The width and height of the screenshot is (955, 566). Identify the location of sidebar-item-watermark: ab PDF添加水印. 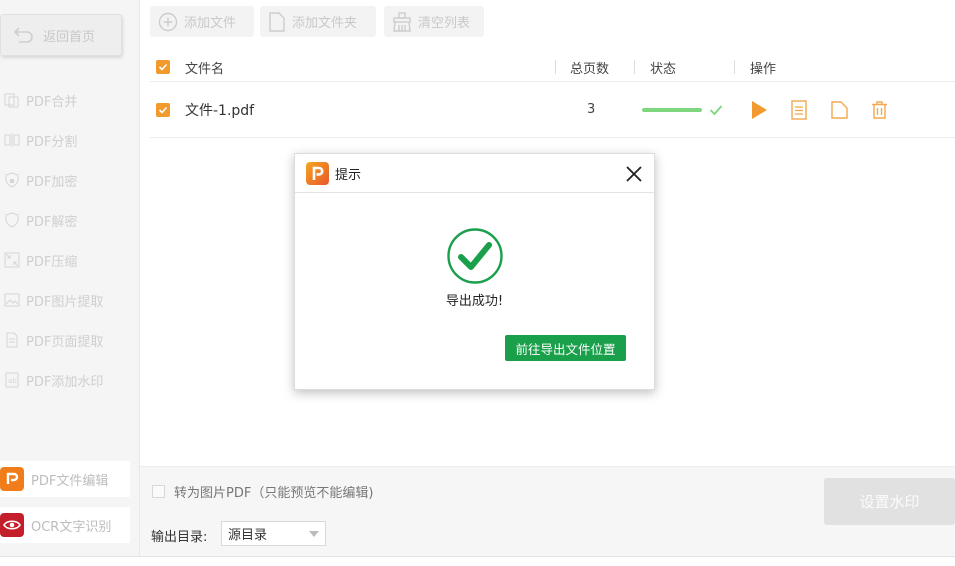
(70, 380).